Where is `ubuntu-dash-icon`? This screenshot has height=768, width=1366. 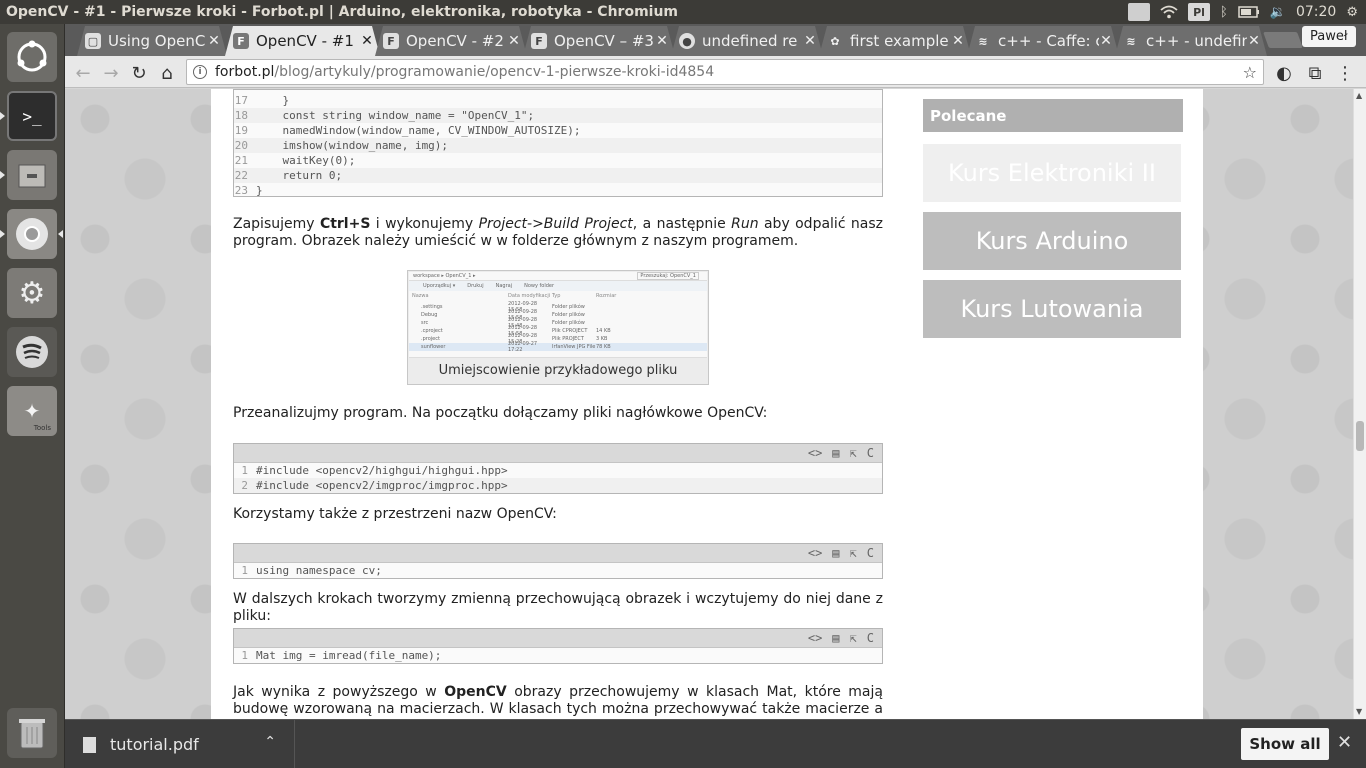 ubuntu-dash-icon is located at coordinates (32, 57).